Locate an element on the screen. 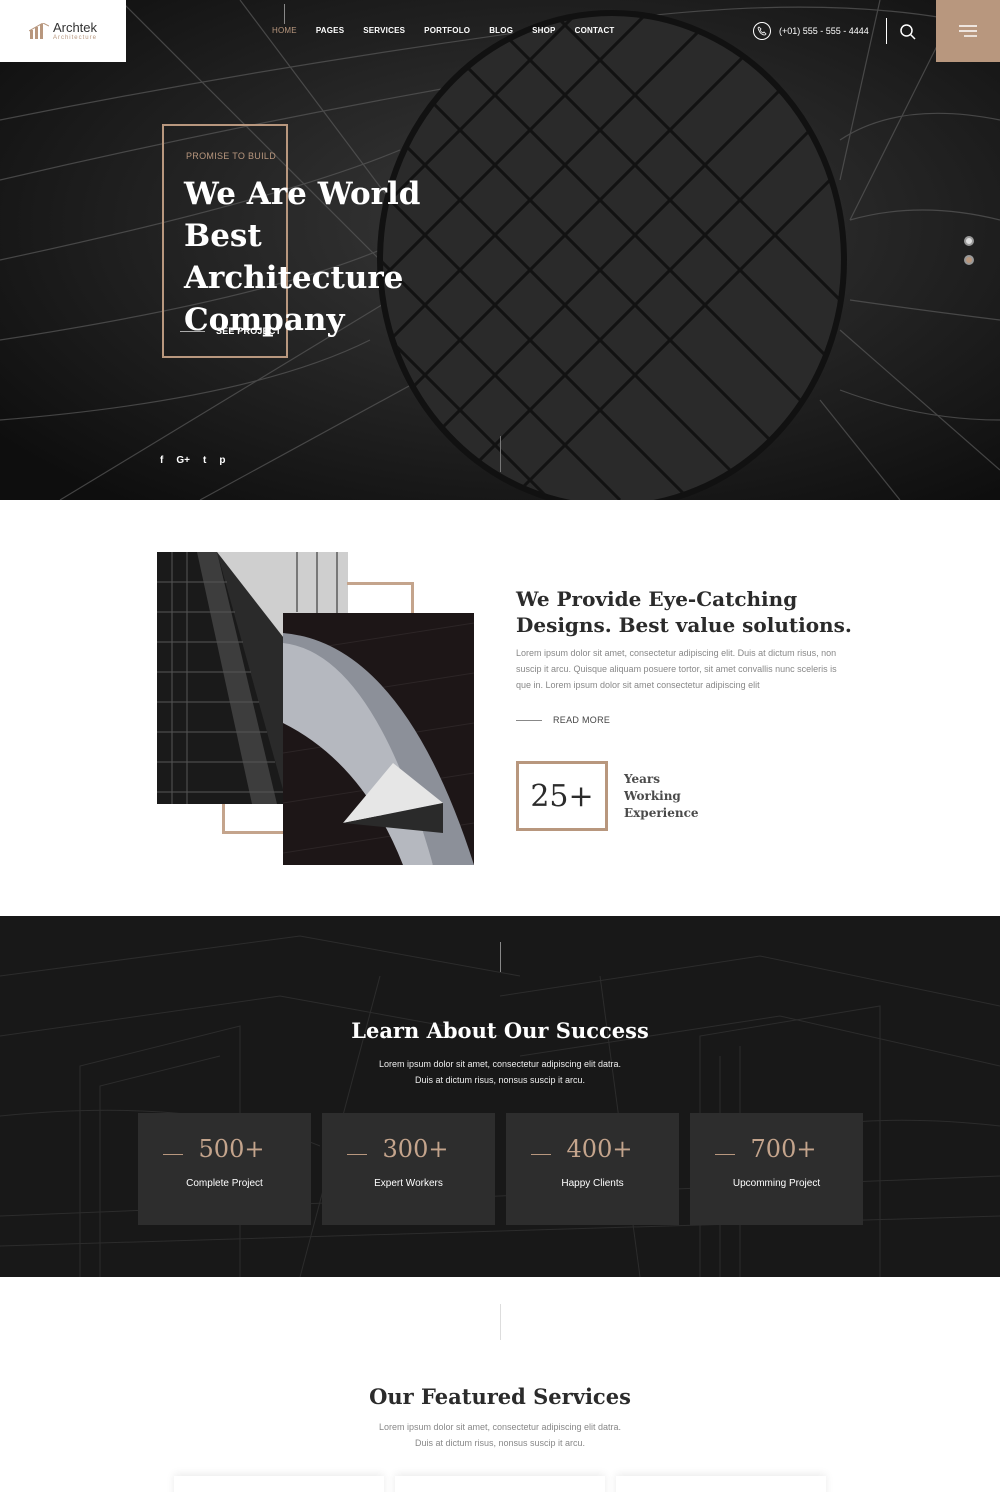  years-value: 25+ is located at coordinates (562, 796).